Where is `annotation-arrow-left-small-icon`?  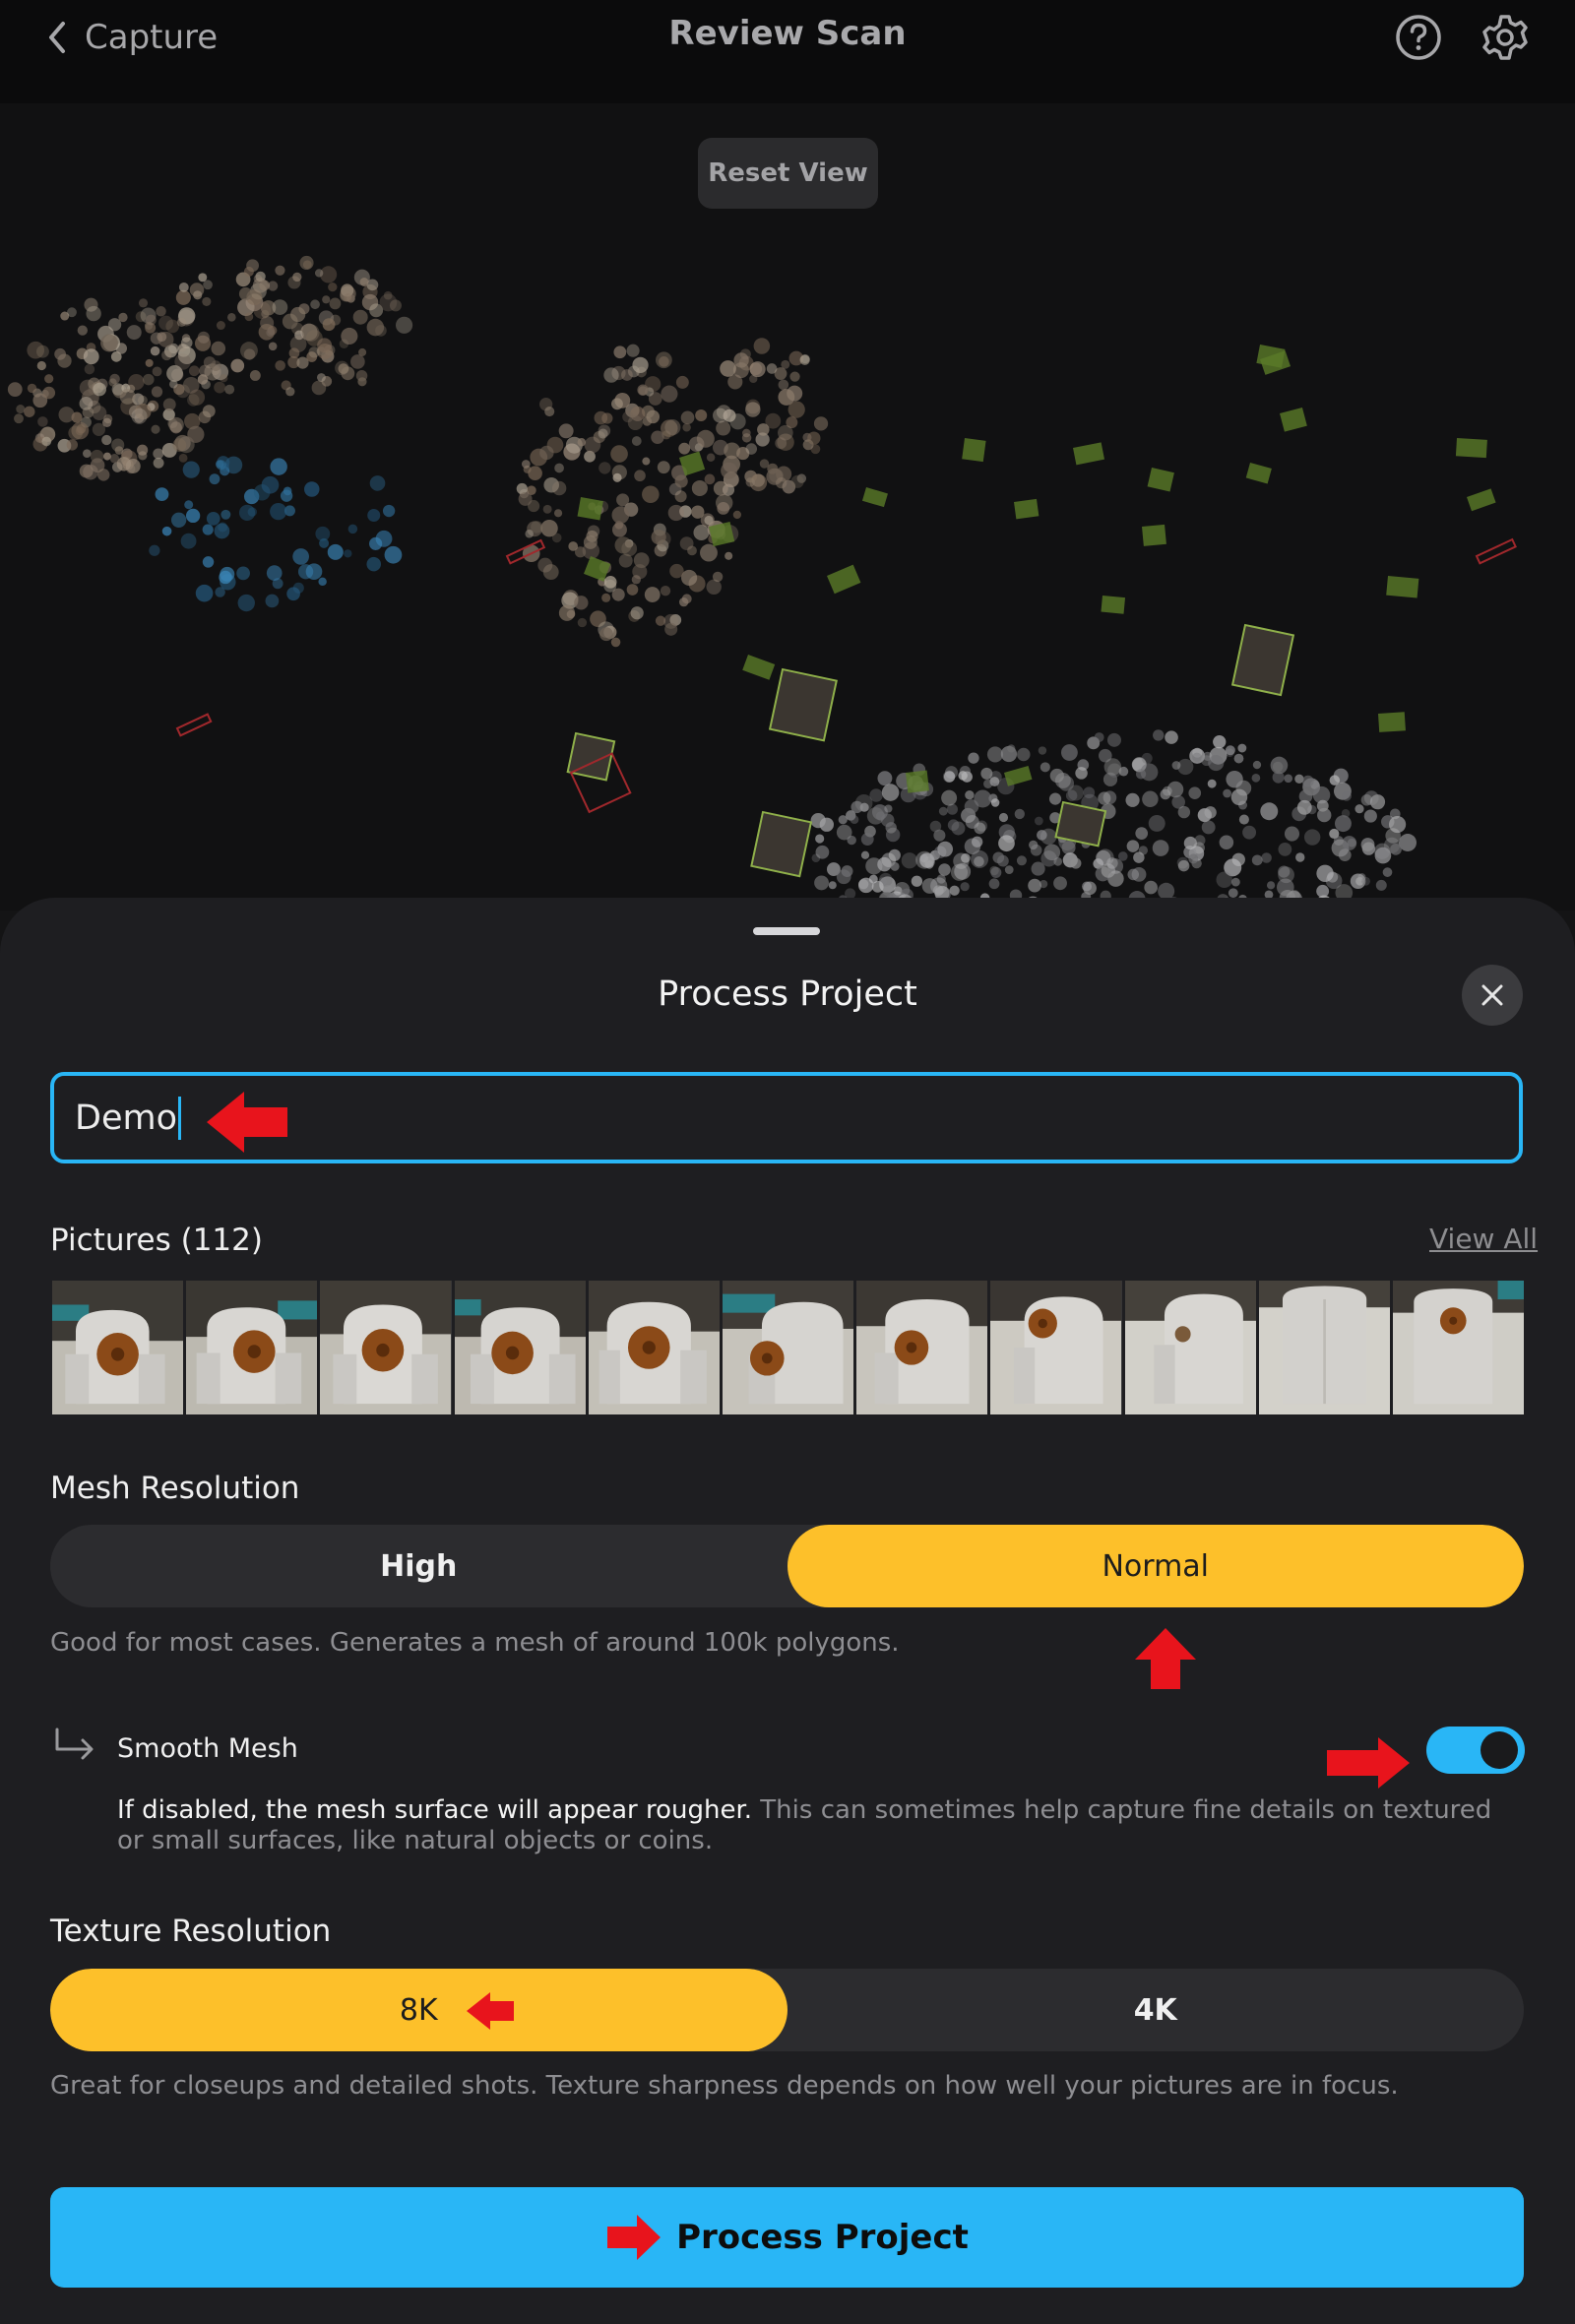 annotation-arrow-left-small-icon is located at coordinates (490, 2011).